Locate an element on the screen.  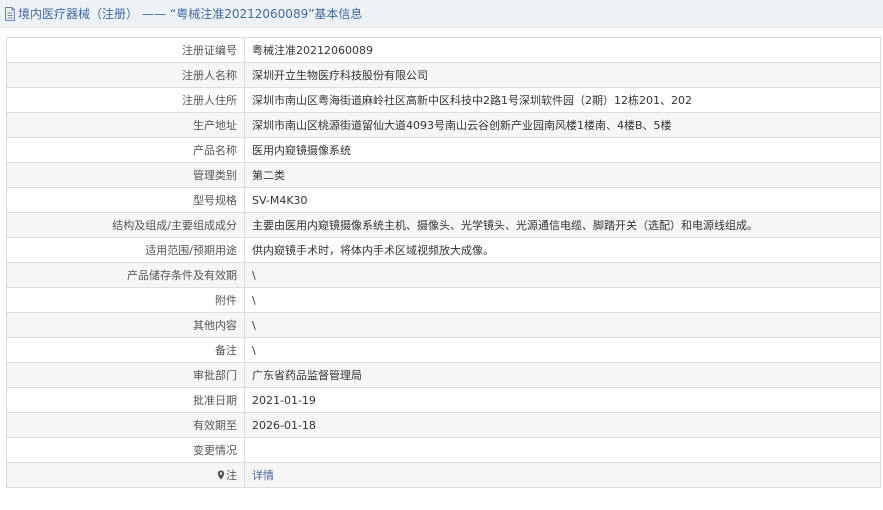
field-value is located at coordinates (562, 450).